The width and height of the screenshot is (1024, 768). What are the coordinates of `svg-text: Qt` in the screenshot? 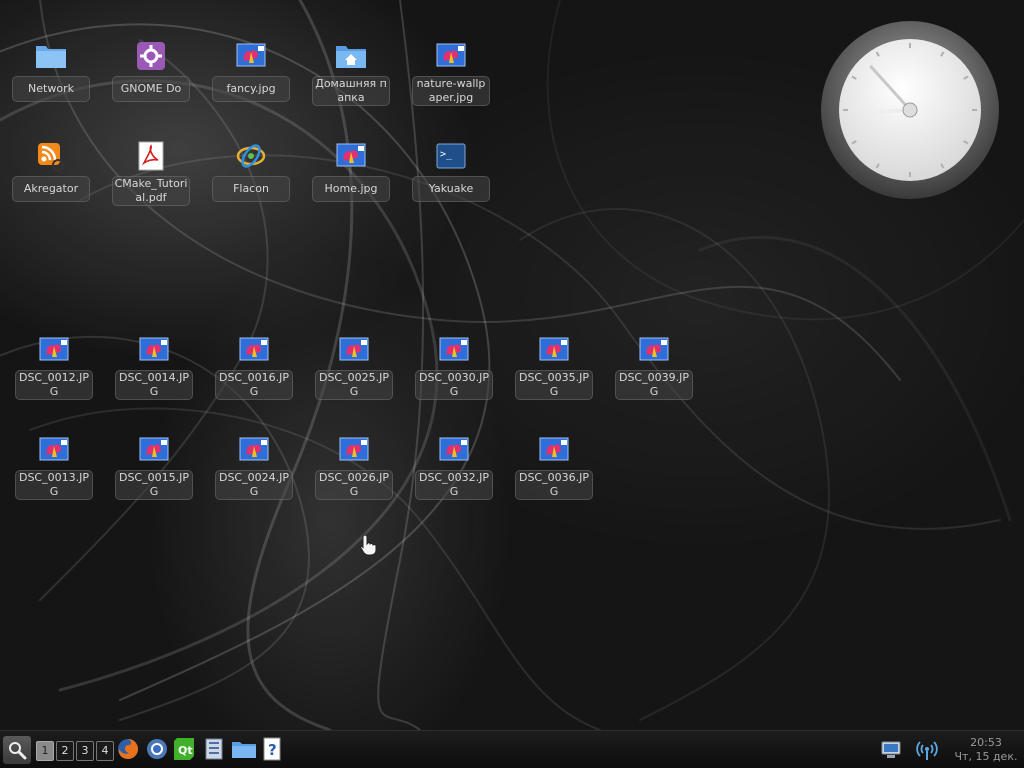 It's located at (185, 750).